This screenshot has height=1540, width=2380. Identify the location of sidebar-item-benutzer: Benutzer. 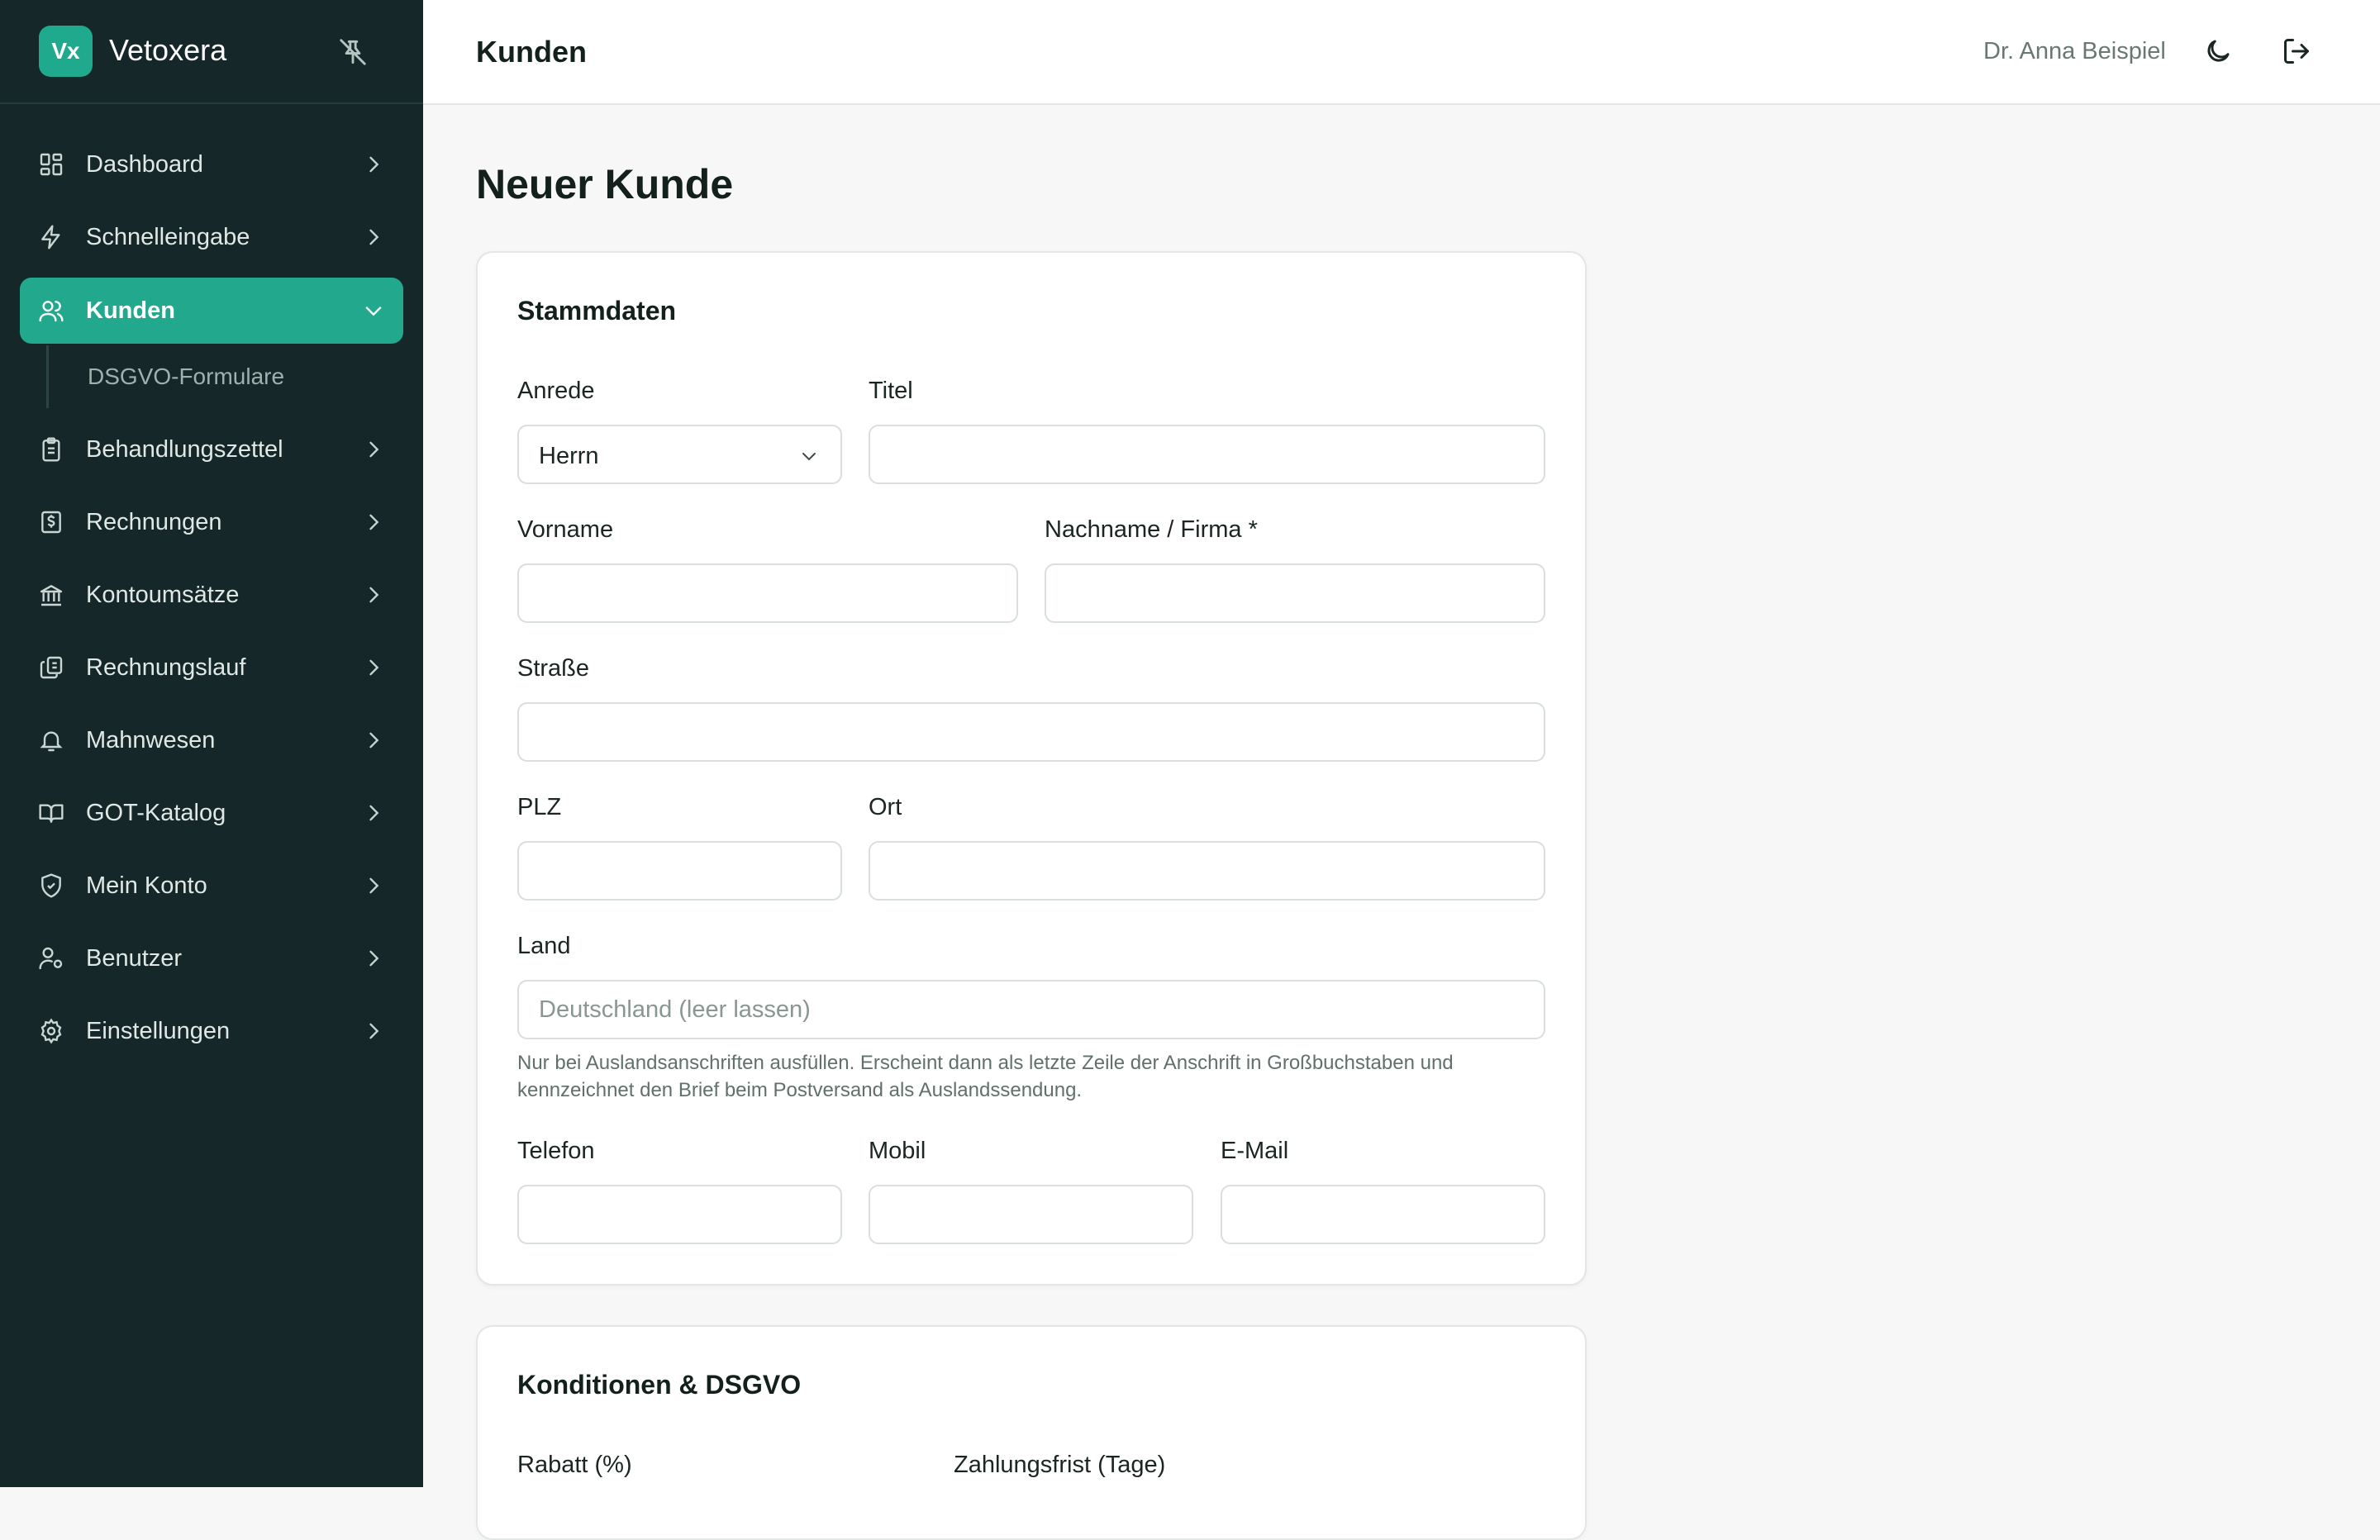
(211, 958).